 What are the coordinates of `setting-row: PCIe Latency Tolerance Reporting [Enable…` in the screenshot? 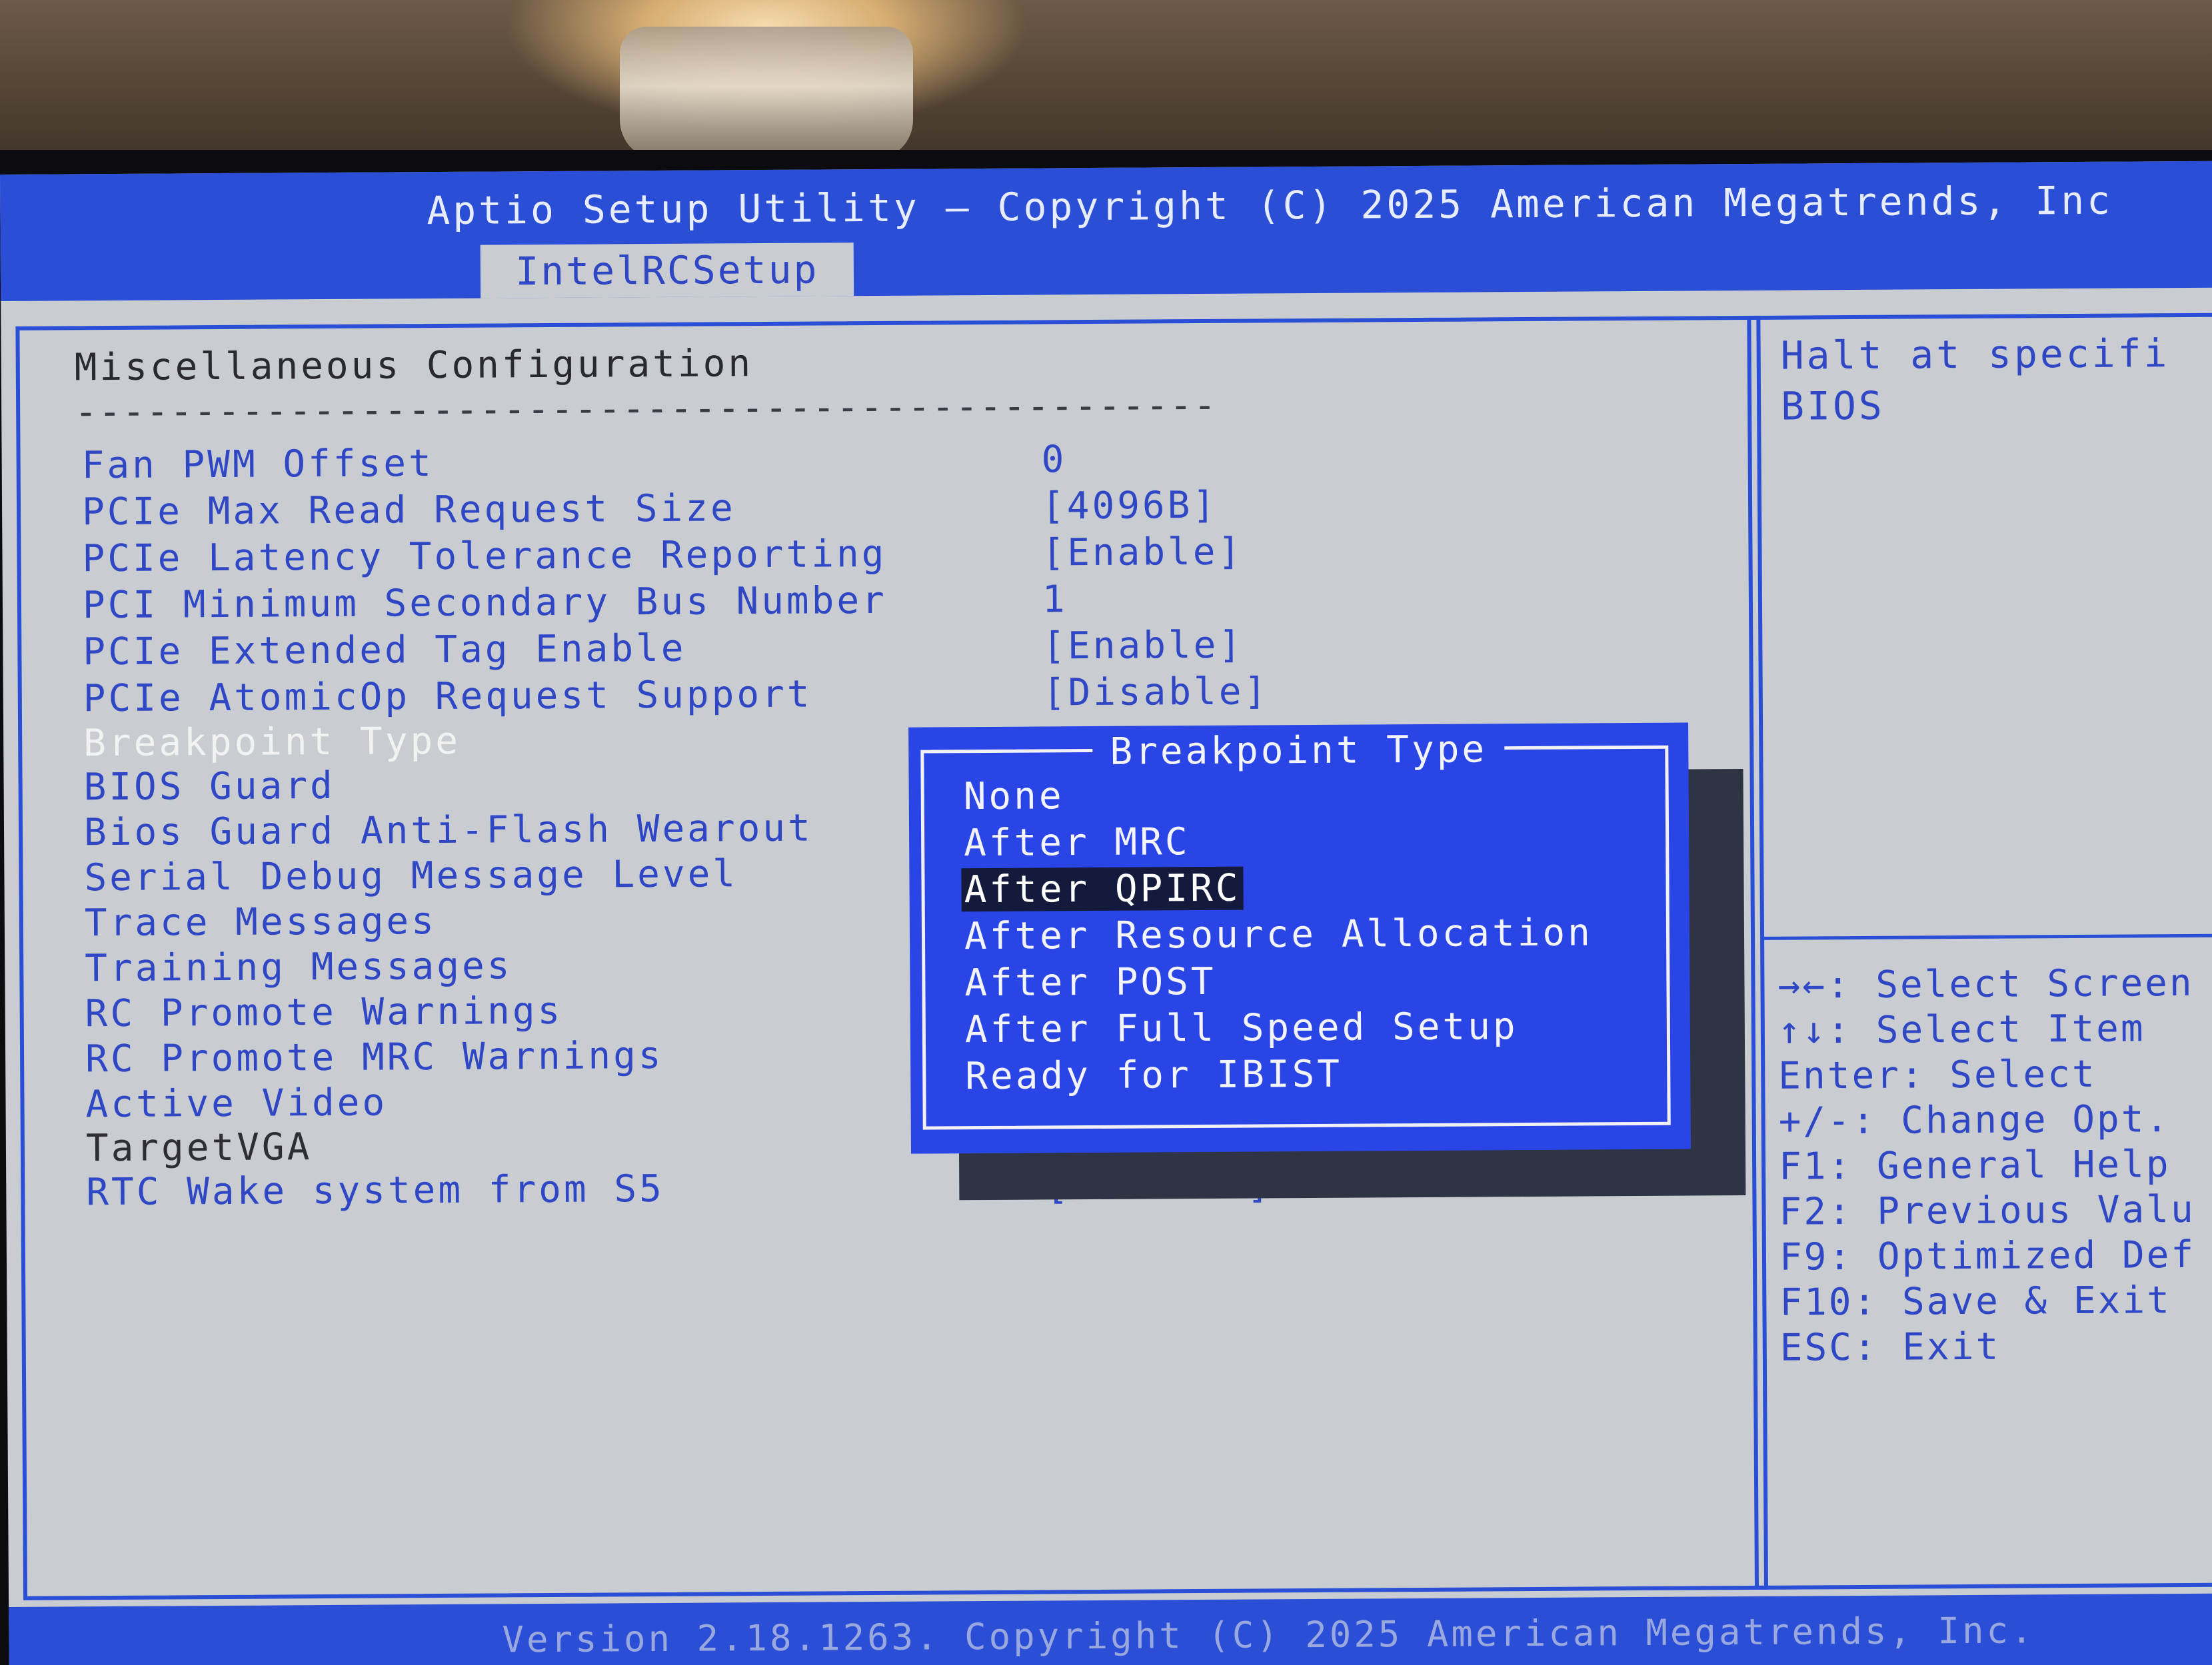 It's located at (749, 555).